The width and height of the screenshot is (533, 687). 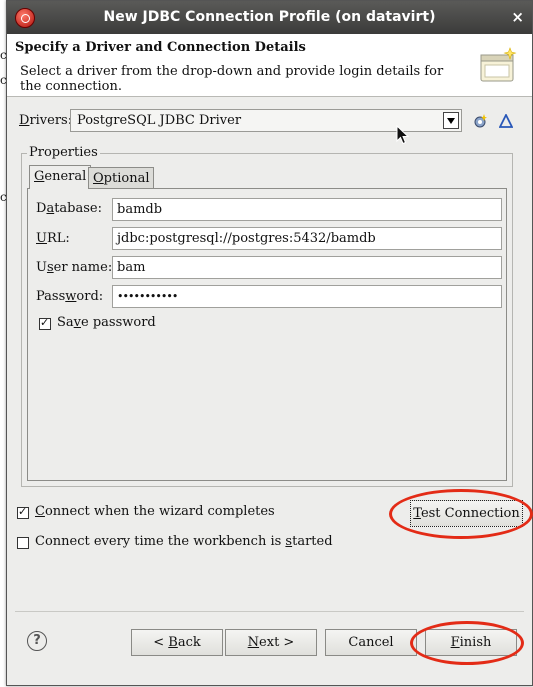 I want to click on database-label: Database:, so click(x=69, y=208).